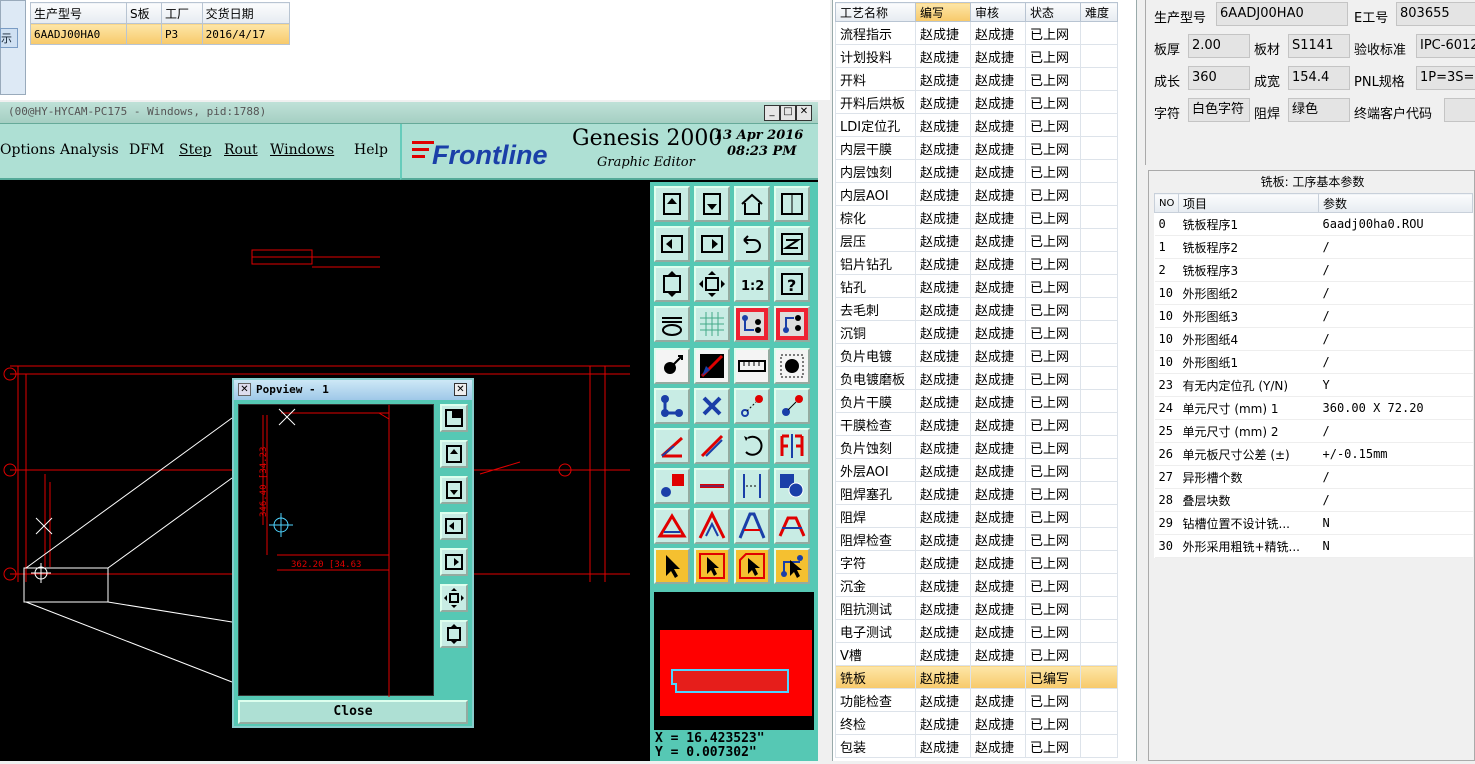 Image resolution: width=1475 pixels, height=764 pixels. What do you see at coordinates (1166, 431) in the screenshot?
I see `params-cell-no: 25` at bounding box center [1166, 431].